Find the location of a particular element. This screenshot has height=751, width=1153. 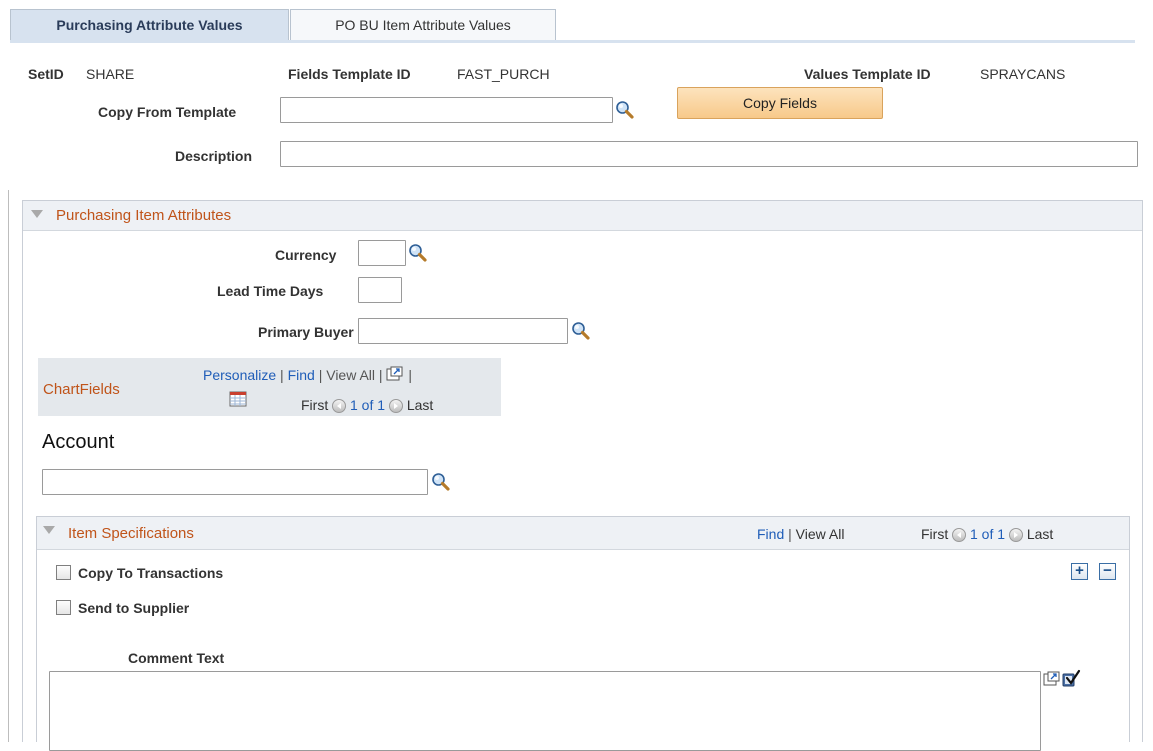

tab-label: Purchasing Attribute Values is located at coordinates (149, 25).